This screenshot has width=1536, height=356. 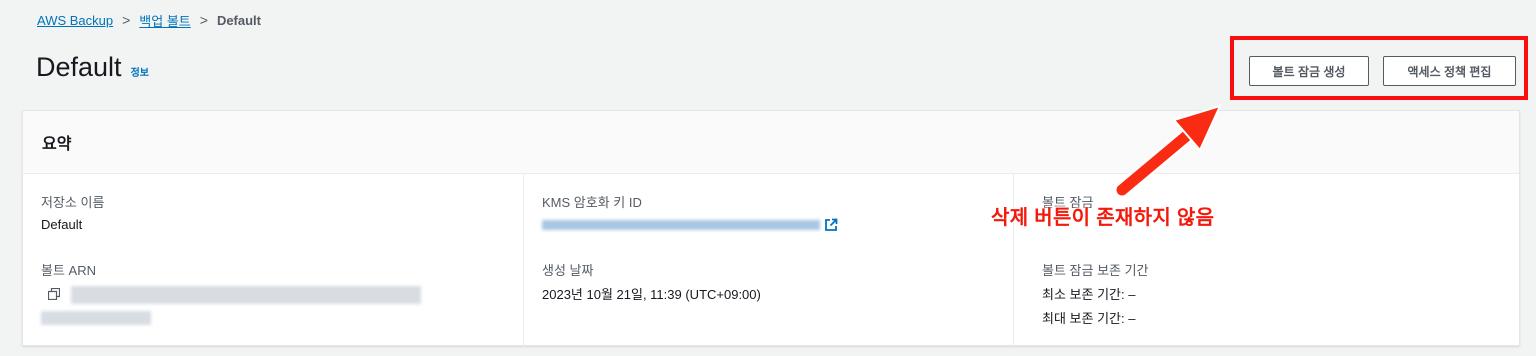 I want to click on breadcrumb-link-backup-vaults: 백업 볼트, so click(x=164, y=20).